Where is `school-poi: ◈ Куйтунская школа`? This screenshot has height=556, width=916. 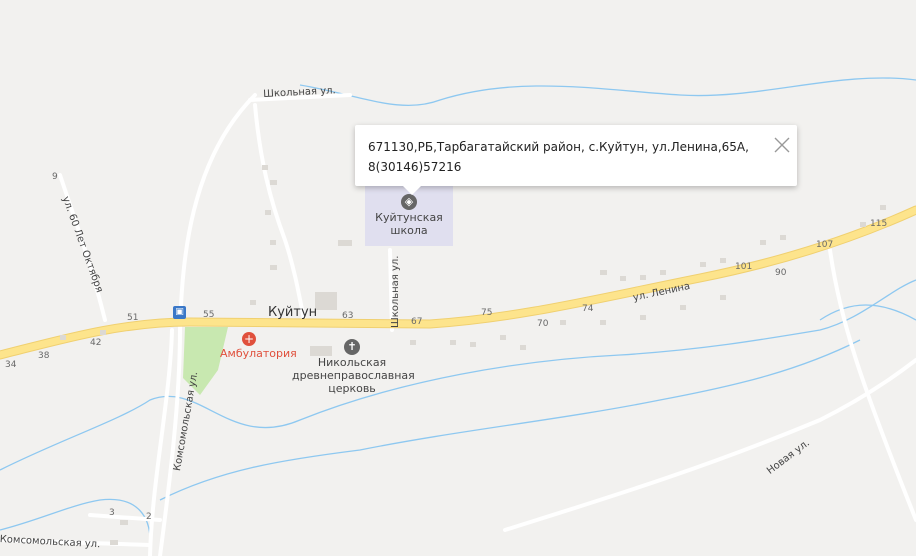
school-poi: ◈ Куйтунская школа is located at coordinates (409, 215).